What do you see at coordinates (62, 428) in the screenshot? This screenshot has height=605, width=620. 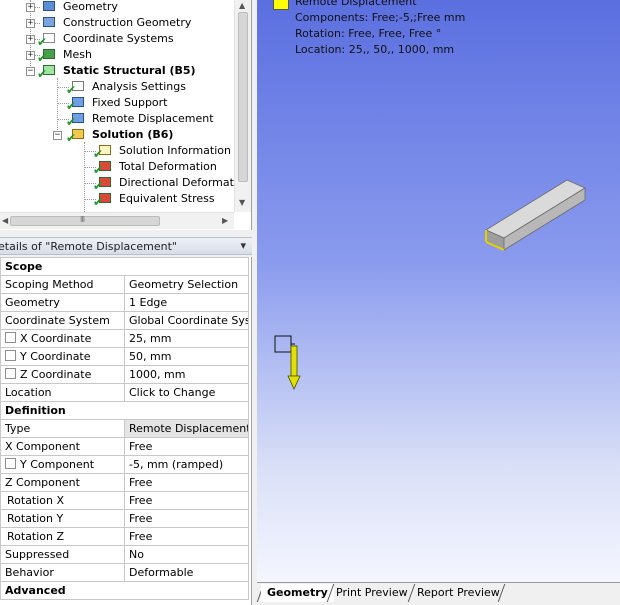 I see `property-name: Type` at bounding box center [62, 428].